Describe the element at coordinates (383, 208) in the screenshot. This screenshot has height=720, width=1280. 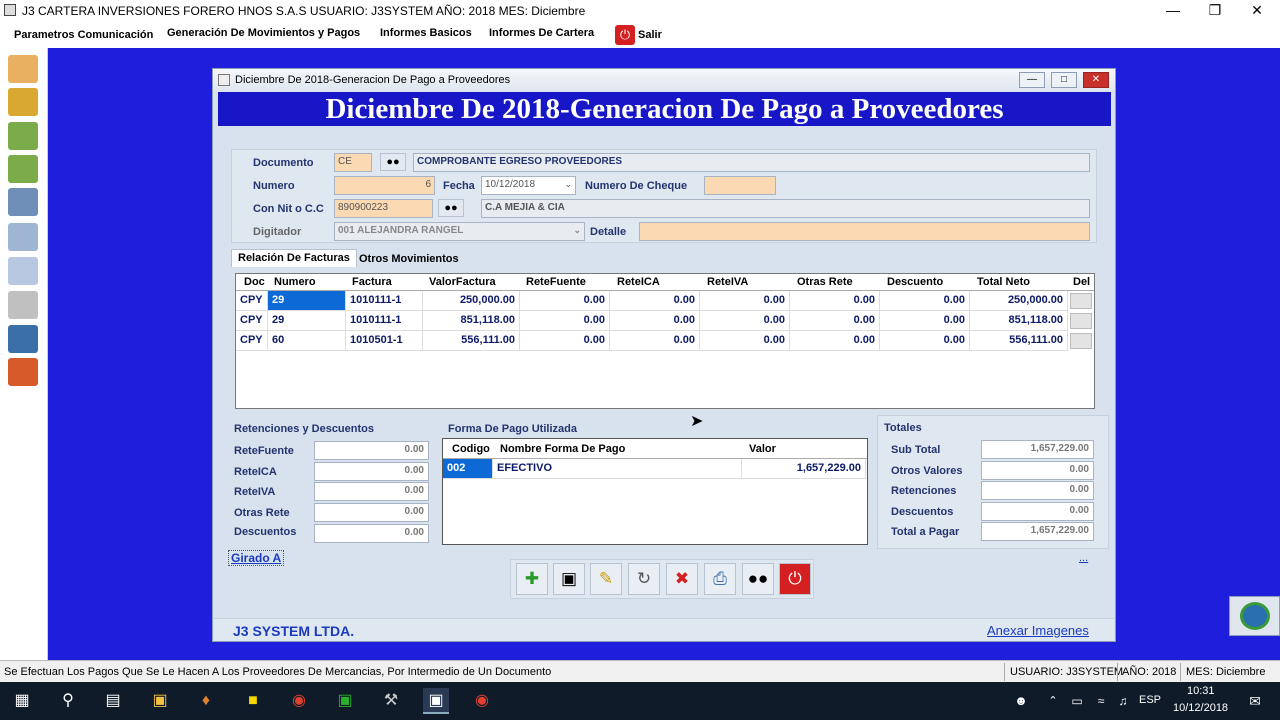
I see `nit-field: 890900223` at that location.